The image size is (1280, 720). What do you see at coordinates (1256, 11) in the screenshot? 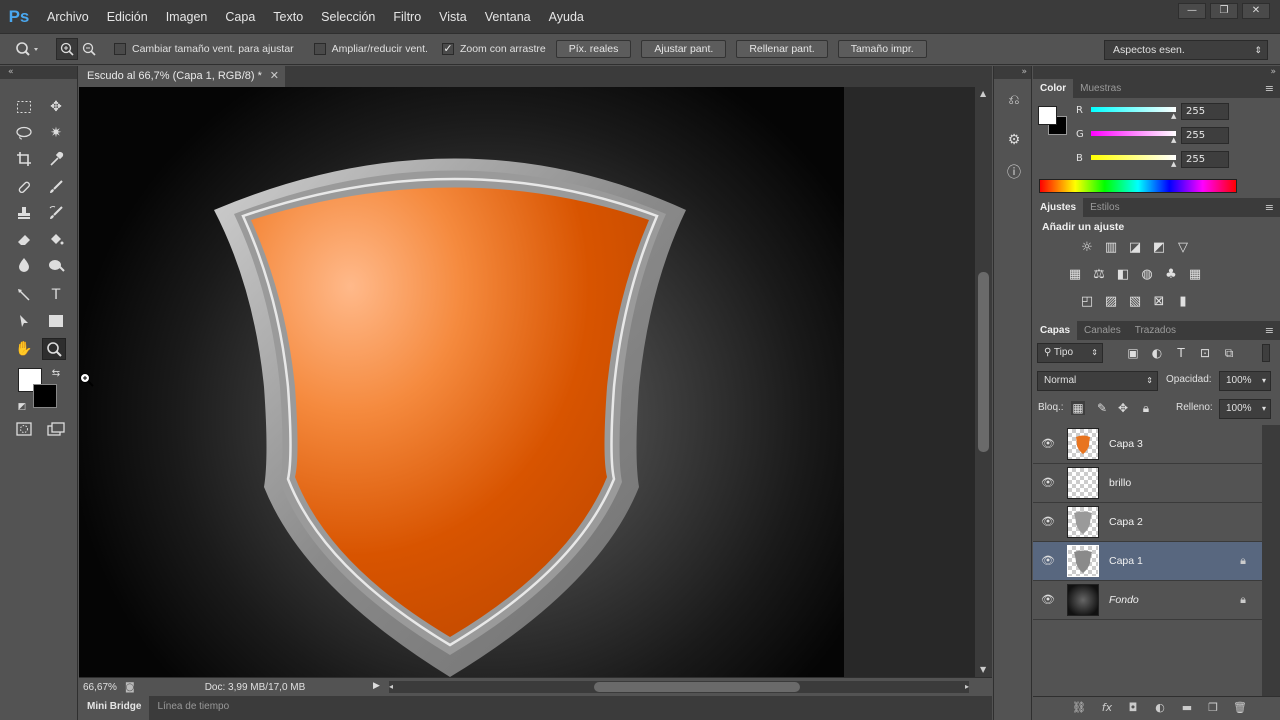
I see `close-button: ✕` at bounding box center [1256, 11].